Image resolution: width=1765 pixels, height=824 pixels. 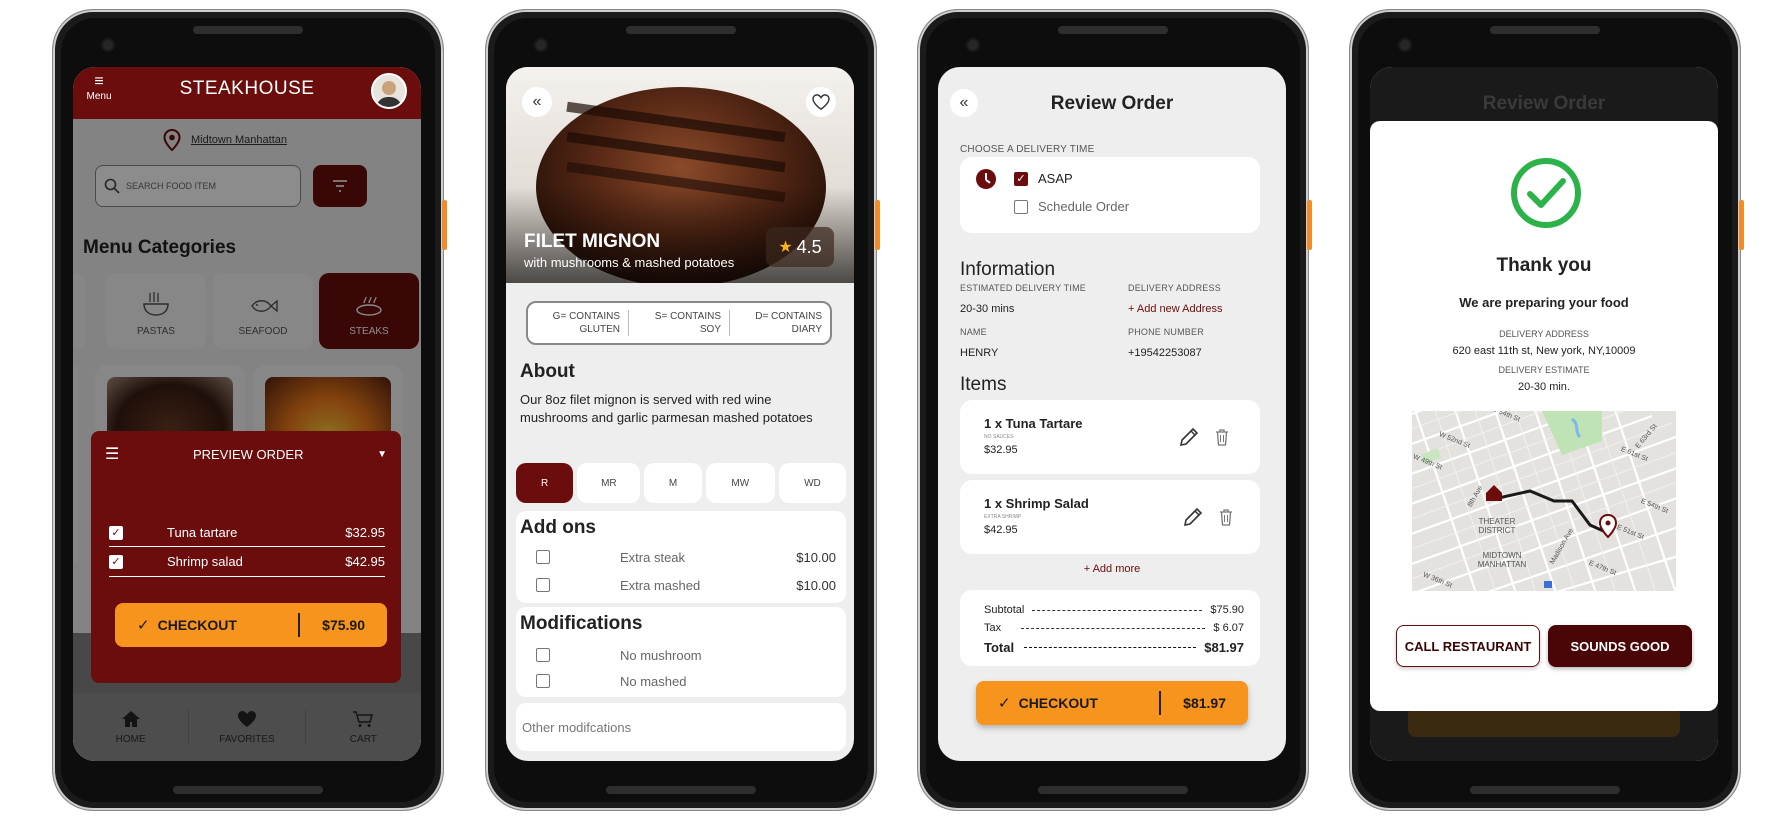 I want to click on addon-row: Extra mashed $10.00, so click(x=686, y=585).